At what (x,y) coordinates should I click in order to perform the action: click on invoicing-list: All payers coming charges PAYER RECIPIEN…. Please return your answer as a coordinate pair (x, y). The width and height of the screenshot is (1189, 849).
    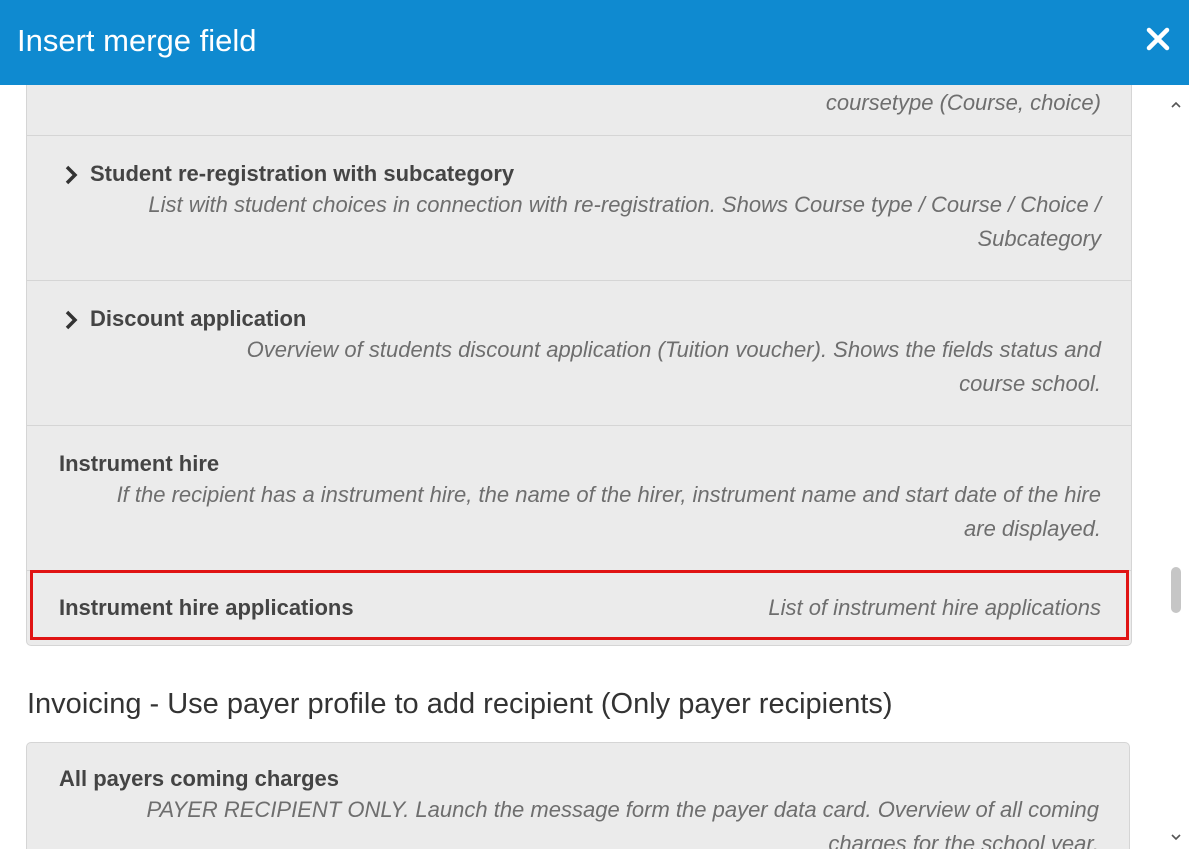
    Looking at the image, I should click on (578, 795).